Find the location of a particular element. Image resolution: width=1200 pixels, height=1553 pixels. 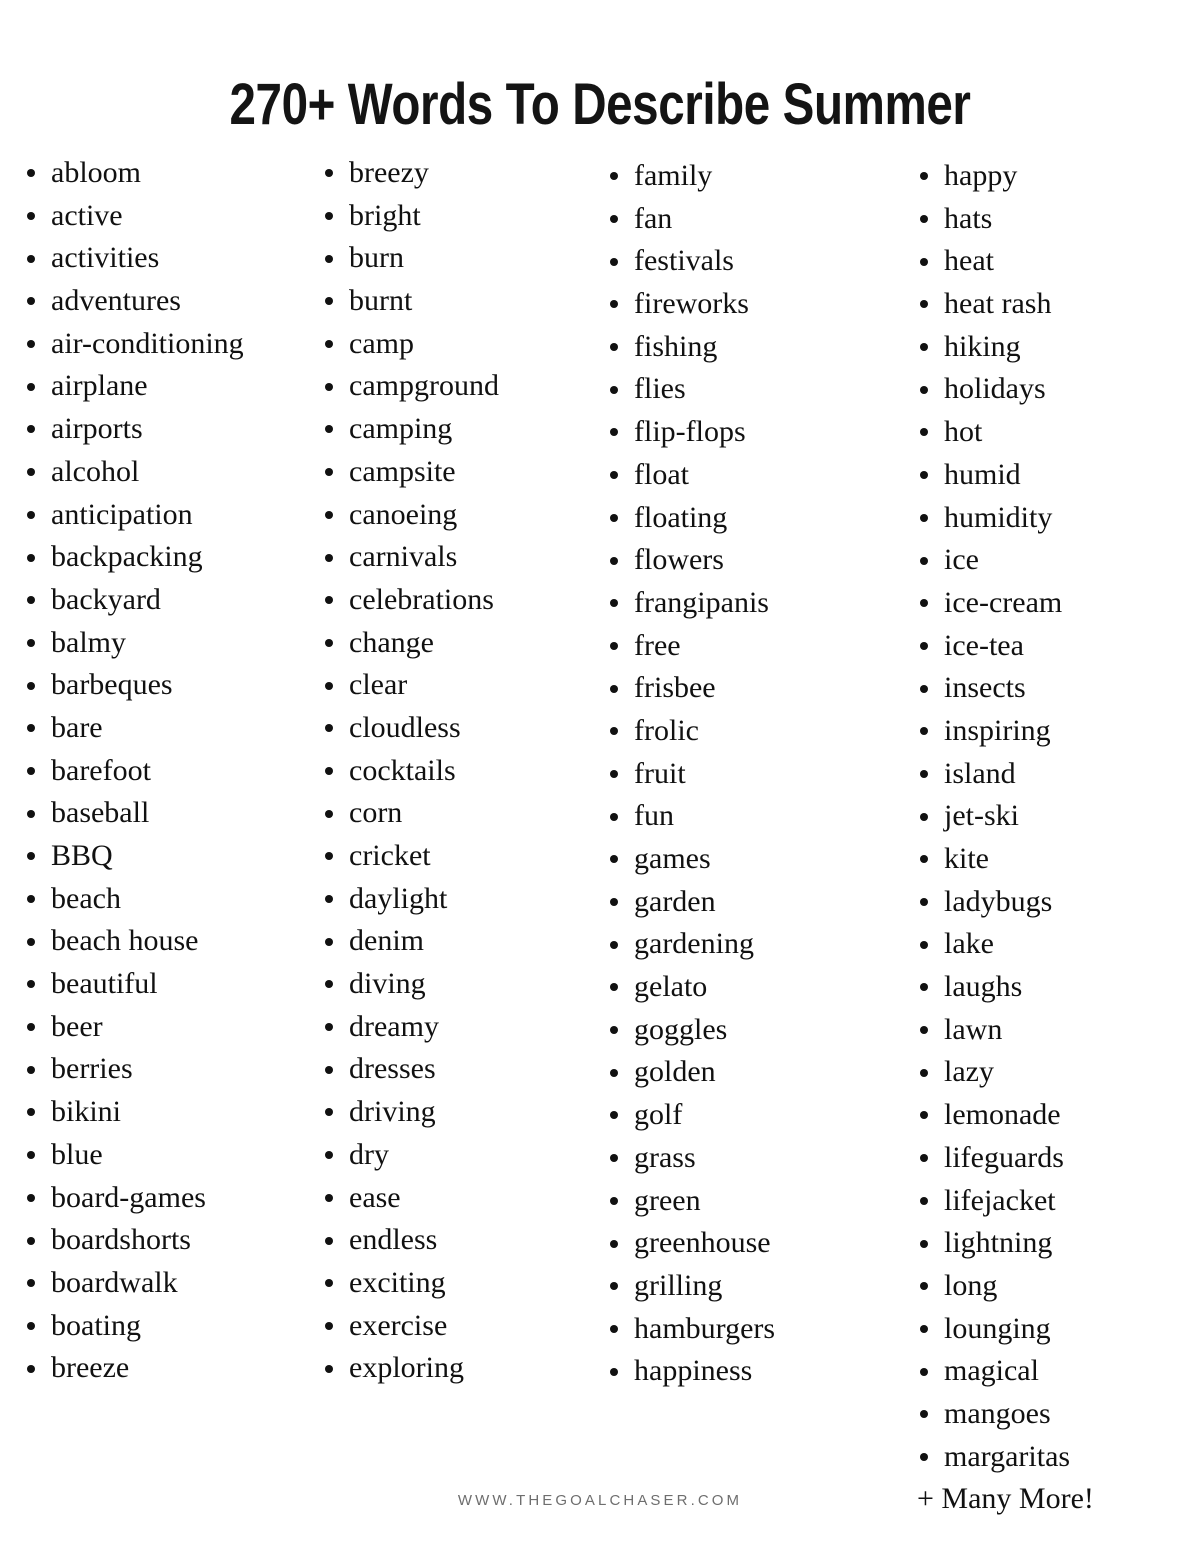

word-list-item: cricket is located at coordinates (453, 856).